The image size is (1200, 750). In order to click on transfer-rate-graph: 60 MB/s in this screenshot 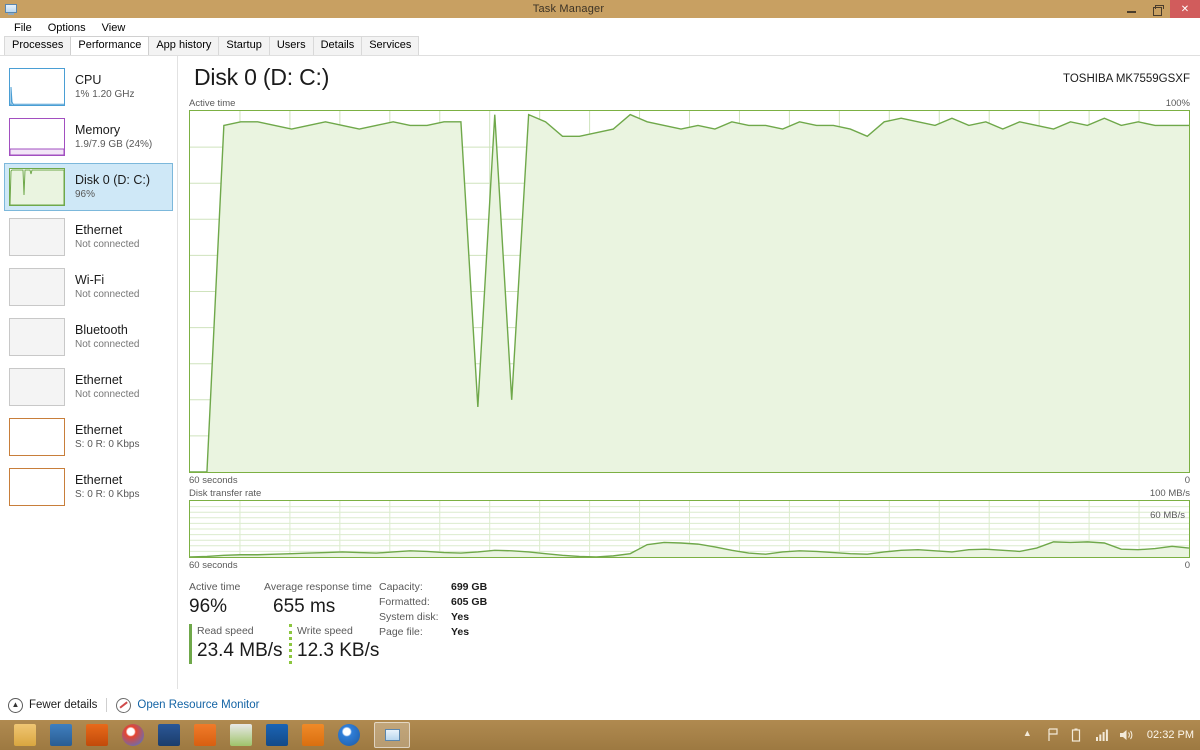, I will do `click(689, 529)`.